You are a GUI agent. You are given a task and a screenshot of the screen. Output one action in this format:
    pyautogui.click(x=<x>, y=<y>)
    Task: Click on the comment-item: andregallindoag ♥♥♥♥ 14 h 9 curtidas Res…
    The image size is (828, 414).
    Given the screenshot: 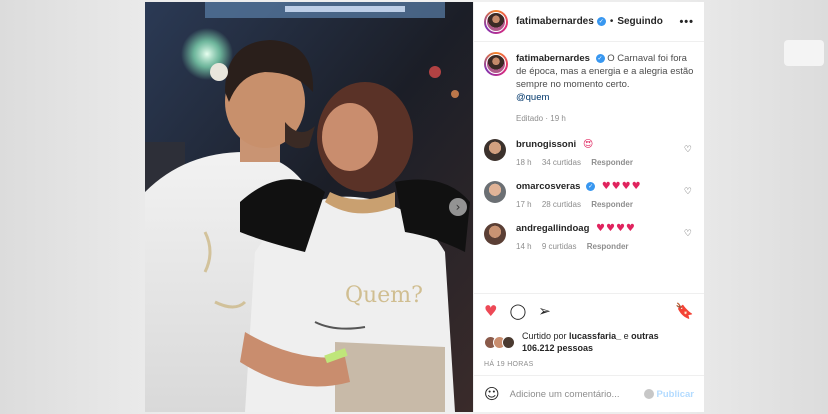 What is the action you would take?
    pyautogui.click(x=589, y=237)
    